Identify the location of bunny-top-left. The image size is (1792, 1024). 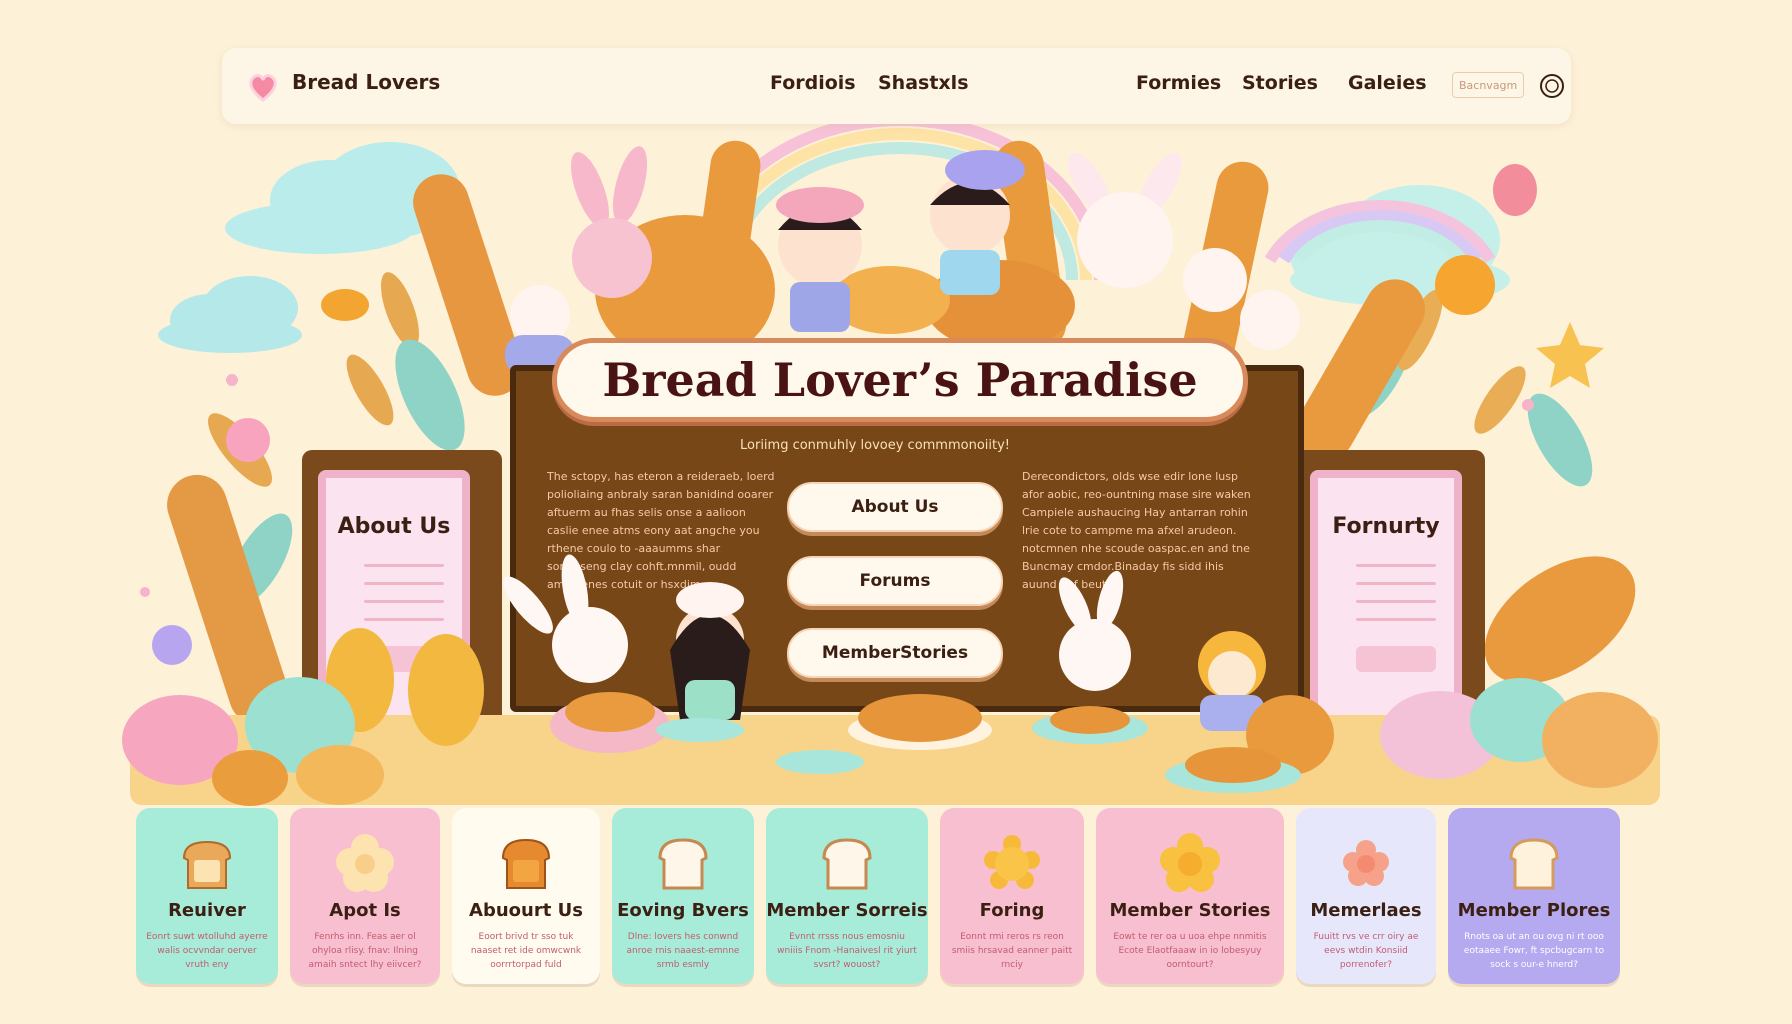
(611, 222).